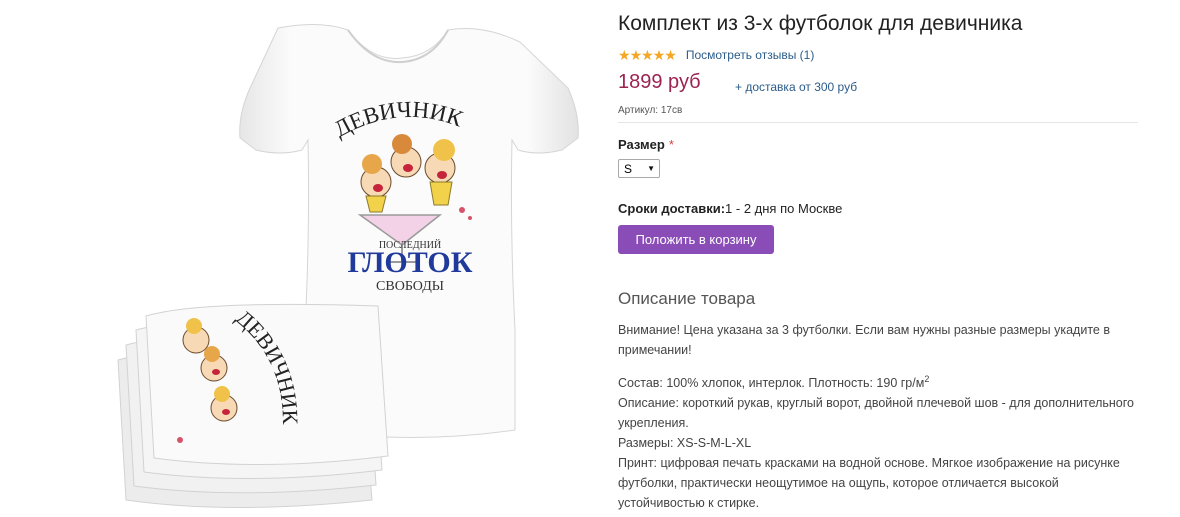  I want to click on divider, so click(878, 122).